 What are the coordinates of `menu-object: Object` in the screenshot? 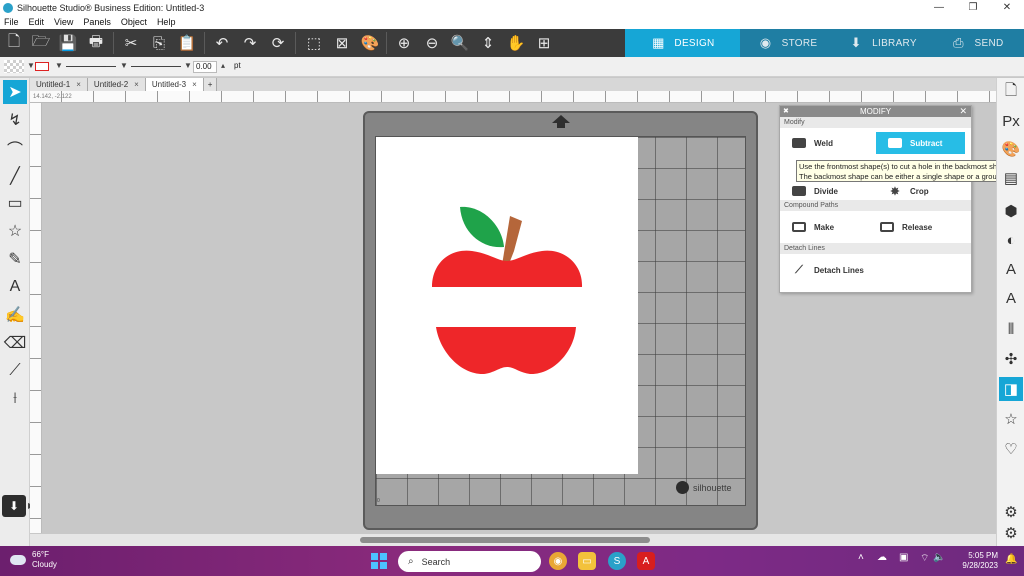 It's located at (134, 22).